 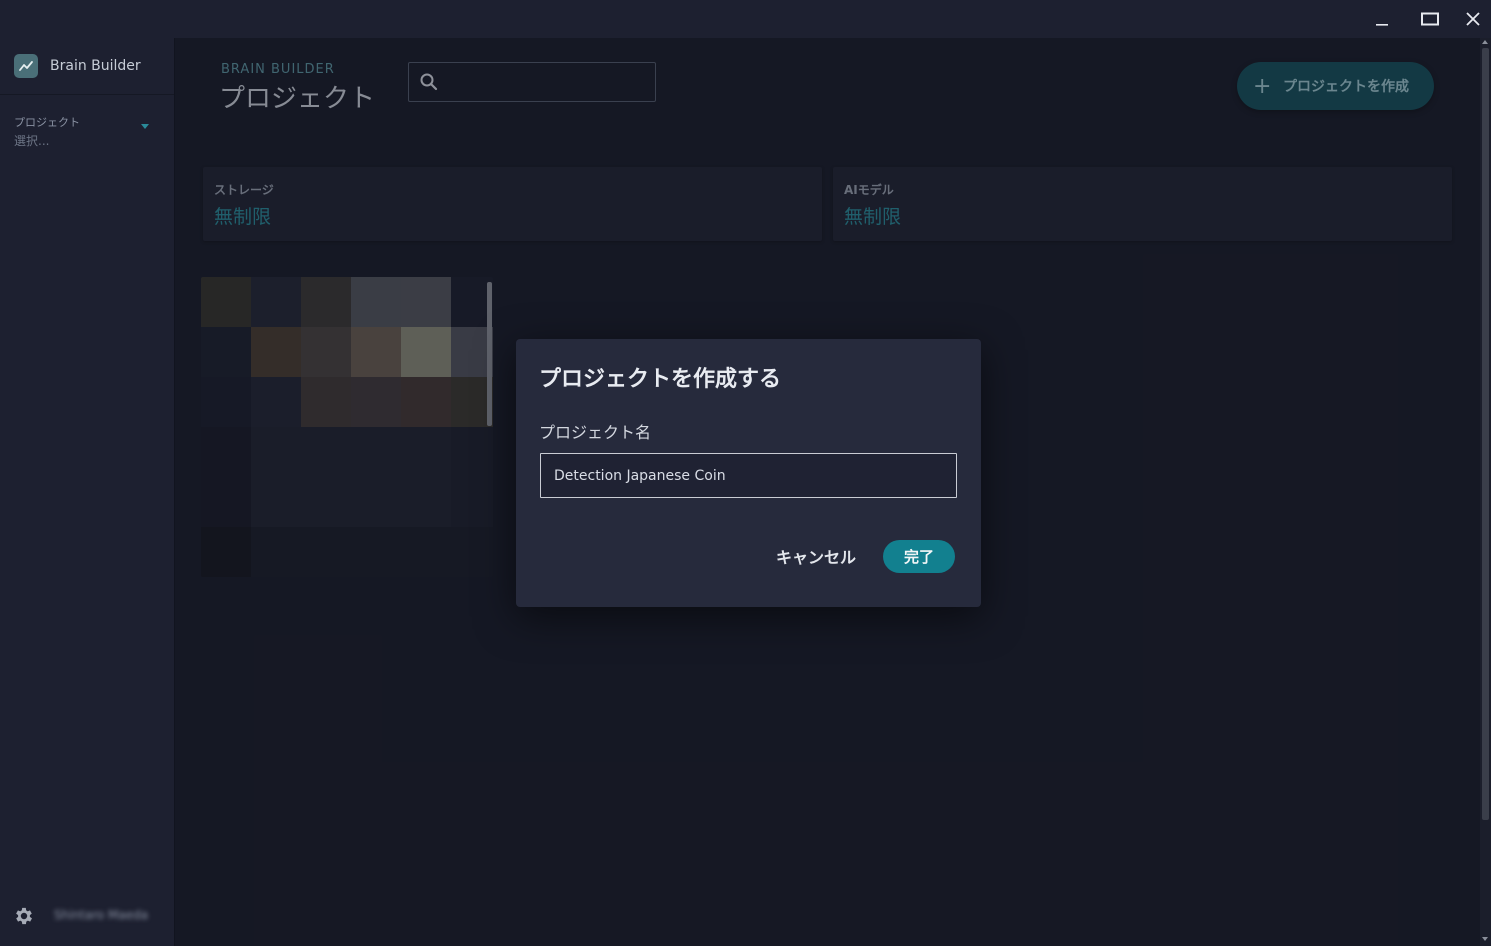 What do you see at coordinates (1485, 939) in the screenshot?
I see `scroll-down-arrow-icon` at bounding box center [1485, 939].